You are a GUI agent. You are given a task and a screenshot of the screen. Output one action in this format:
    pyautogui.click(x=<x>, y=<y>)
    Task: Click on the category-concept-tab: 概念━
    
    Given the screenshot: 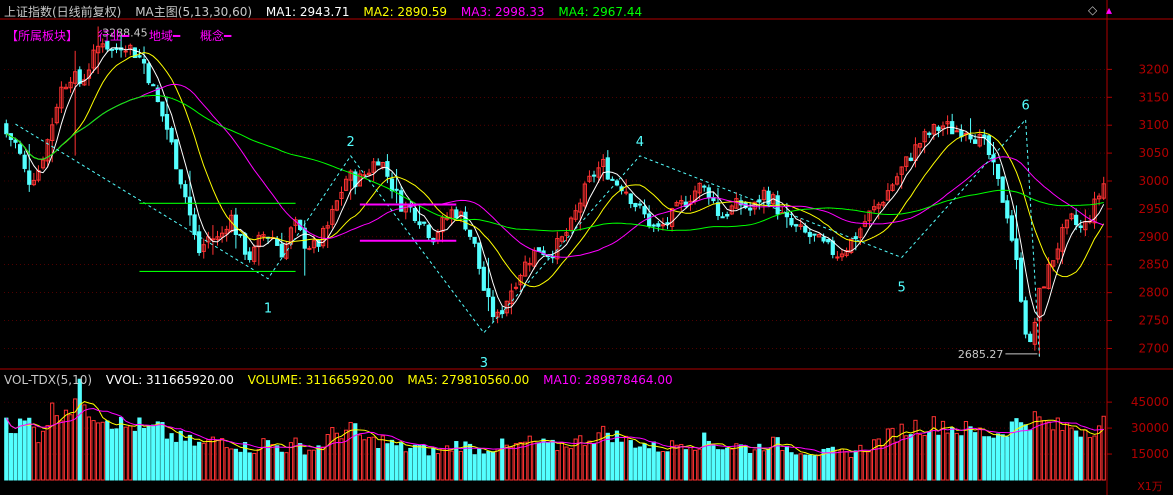 What is the action you would take?
    pyautogui.click(x=215, y=36)
    